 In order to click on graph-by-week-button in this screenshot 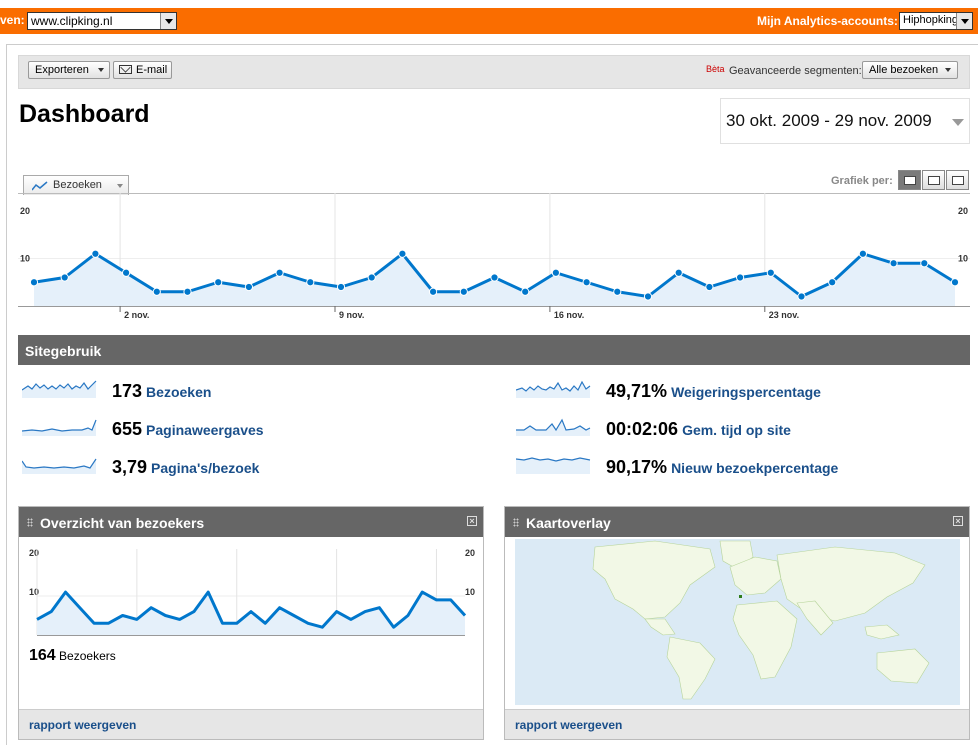, I will do `click(933, 180)`.